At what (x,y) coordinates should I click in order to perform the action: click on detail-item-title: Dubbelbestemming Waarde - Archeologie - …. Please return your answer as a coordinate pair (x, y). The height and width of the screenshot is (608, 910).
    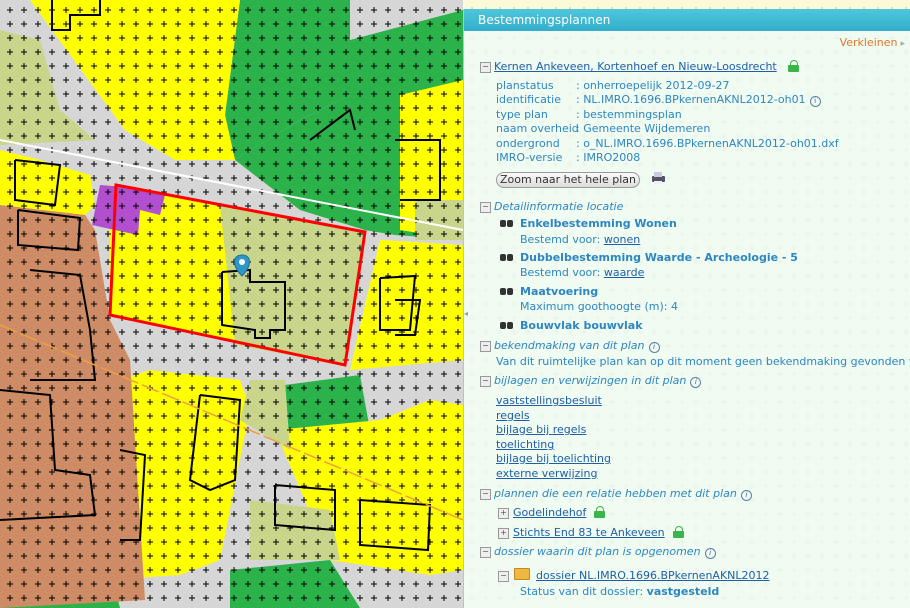
    Looking at the image, I should click on (659, 257).